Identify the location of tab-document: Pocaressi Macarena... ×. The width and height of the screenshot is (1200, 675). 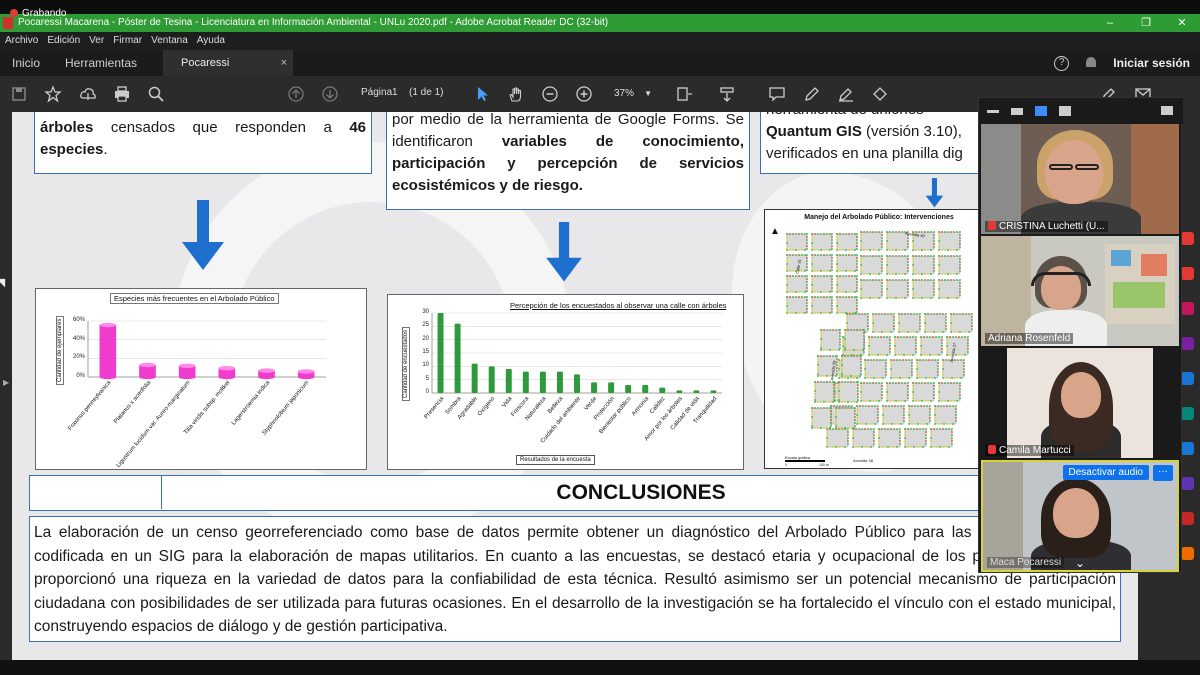
(228, 72).